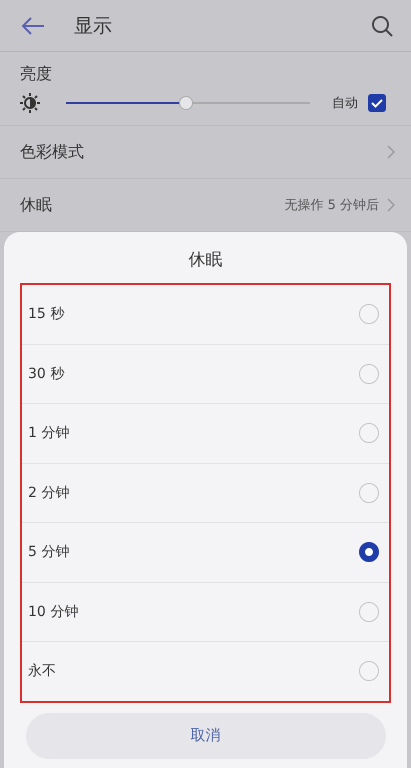 Image resolution: width=411 pixels, height=768 pixels. I want to click on option-row: 15 秒, so click(205, 314).